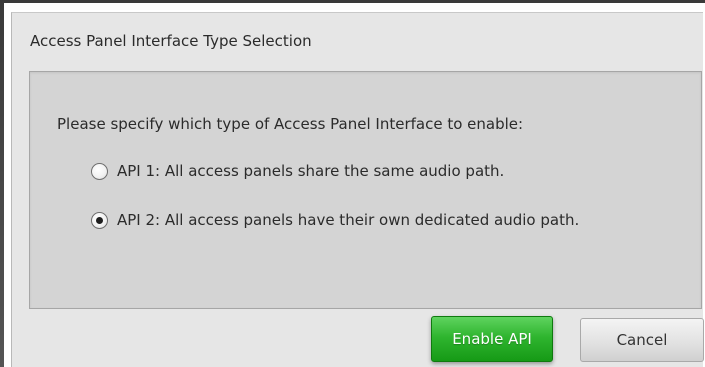 The width and height of the screenshot is (705, 367). Describe the element at coordinates (352, 1) in the screenshot. I see `window-top-edge` at that location.